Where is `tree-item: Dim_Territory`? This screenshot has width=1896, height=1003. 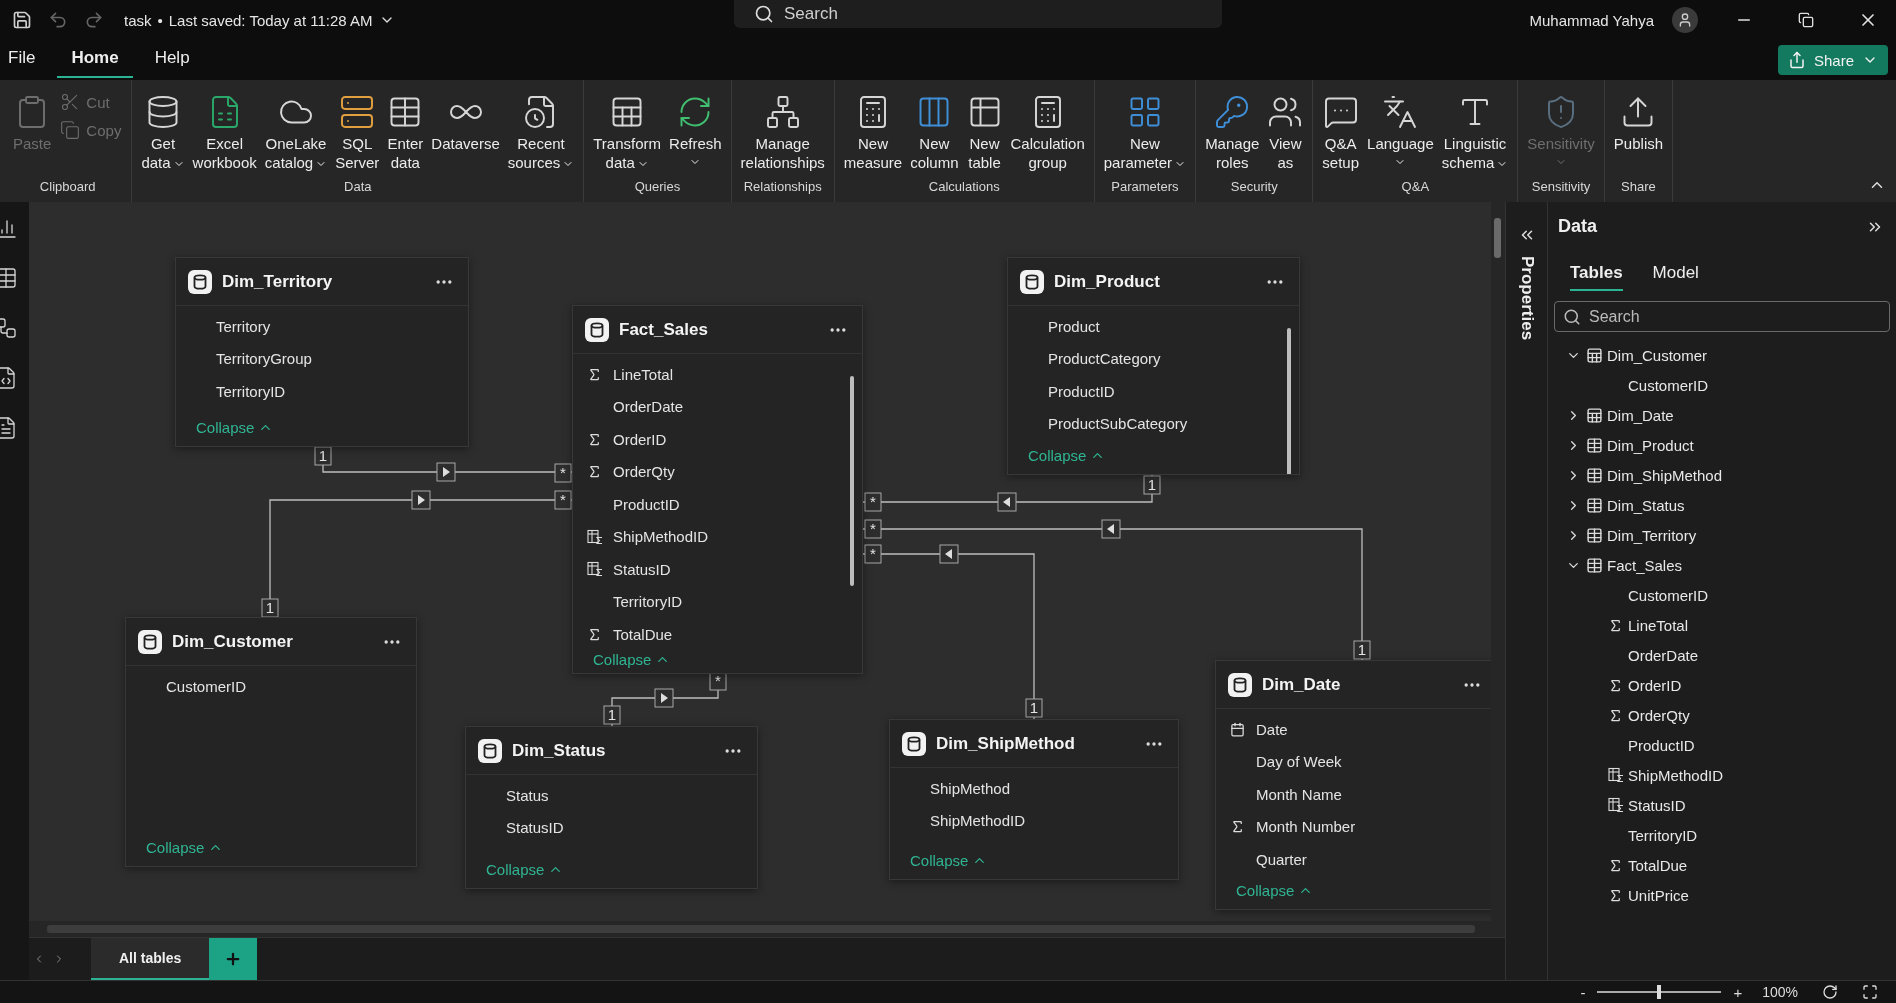
tree-item: Dim_Territory is located at coordinates (1722, 535).